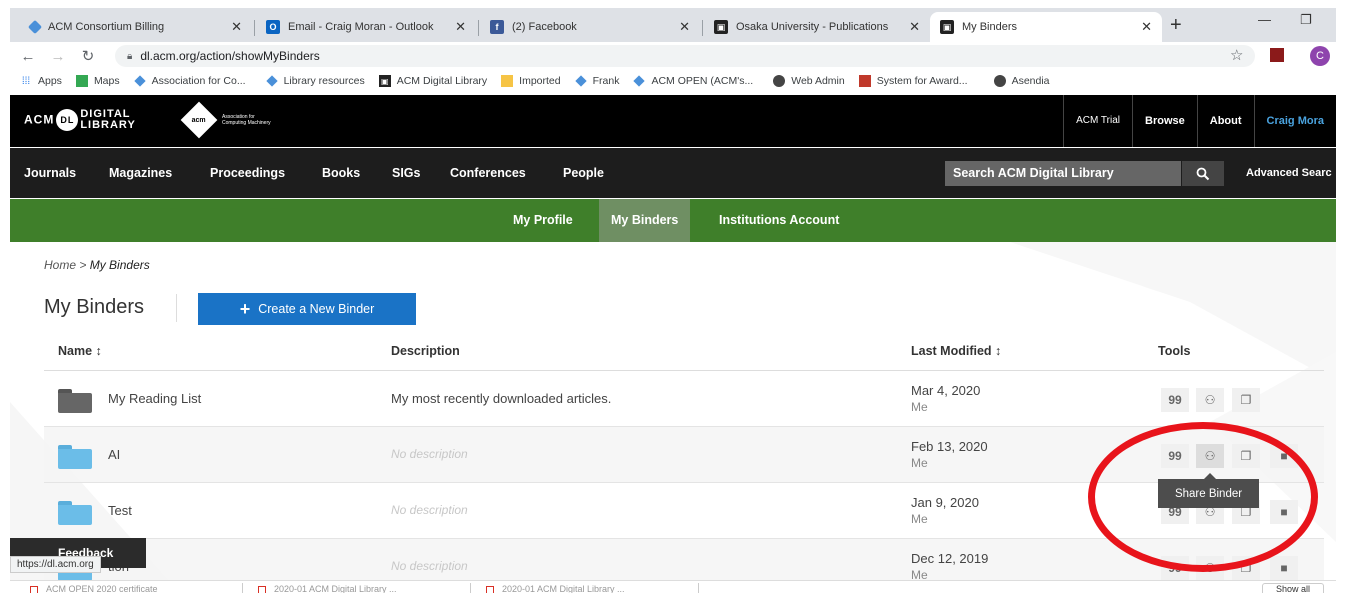 Image resolution: width=1358 pixels, height=593 pixels. Describe the element at coordinates (366, 27) in the screenshot. I see `browser-tab-outlook: O Email - Craig Moran - Outlook ✕` at that location.